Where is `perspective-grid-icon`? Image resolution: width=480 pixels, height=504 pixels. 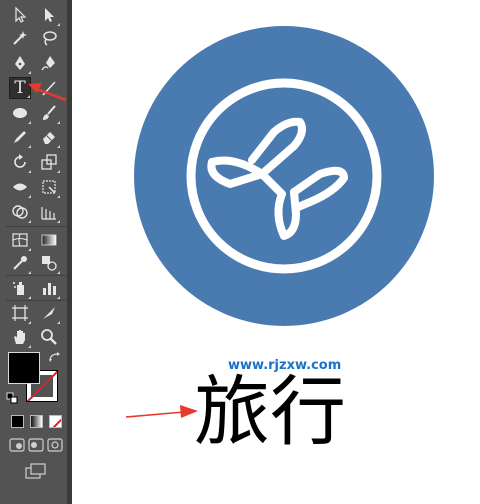 perspective-grid-icon is located at coordinates (48, 213).